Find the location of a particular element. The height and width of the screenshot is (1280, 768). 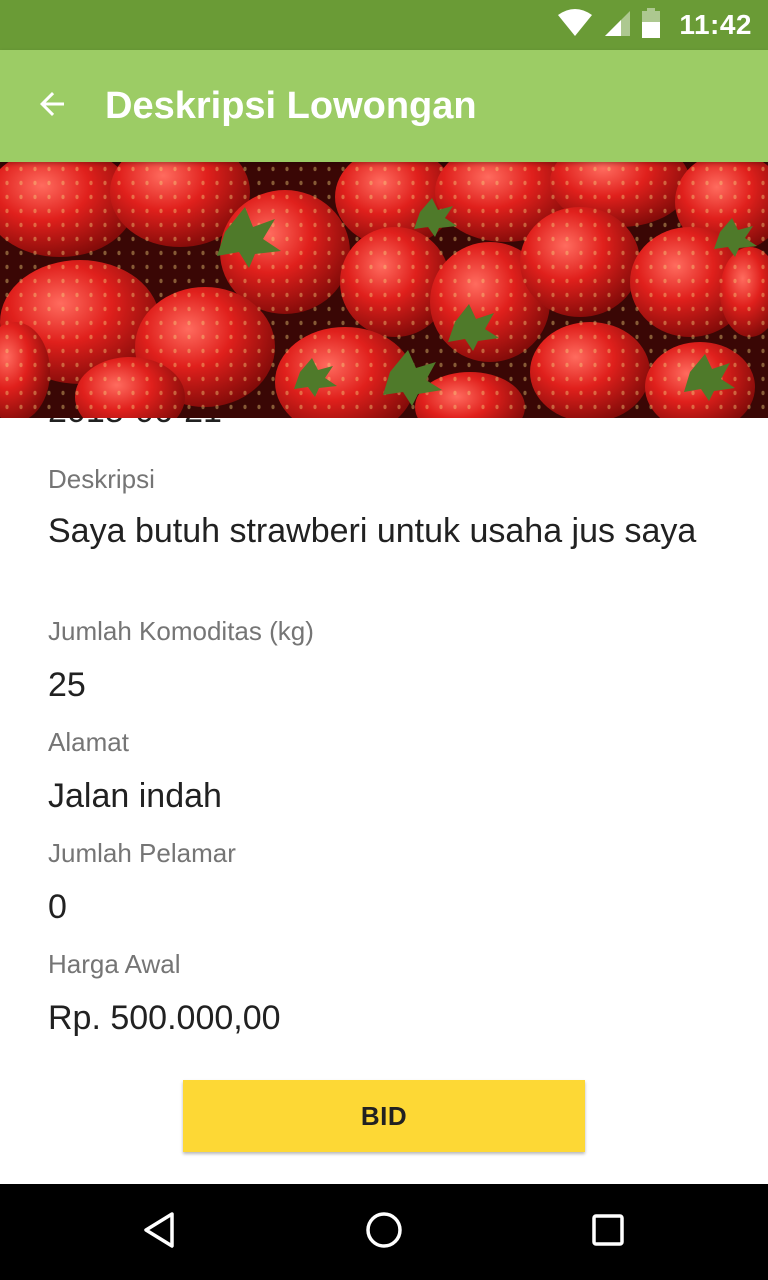

home-circle-icon is located at coordinates (384, 1232).